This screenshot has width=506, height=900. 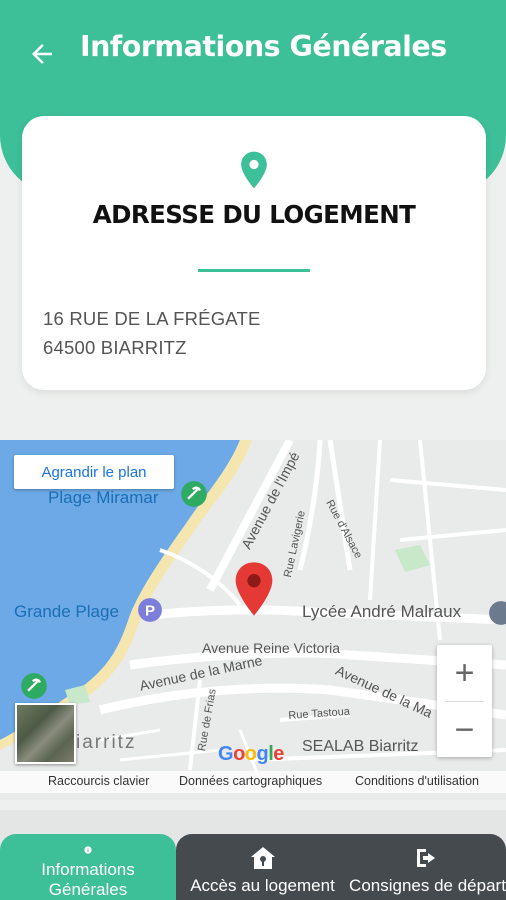 What do you see at coordinates (360, 746) in the screenshot?
I see `map-label-sealab: SEALAB Biarritz` at bounding box center [360, 746].